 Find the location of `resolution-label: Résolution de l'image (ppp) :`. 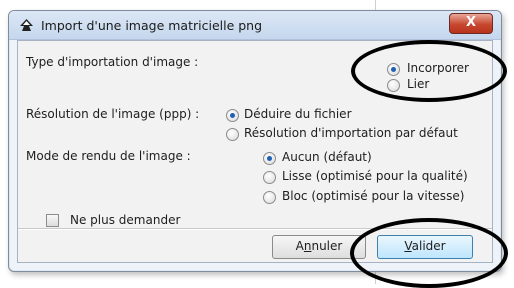

resolution-label: Résolution de l'image (ppp) : is located at coordinates (113, 114).